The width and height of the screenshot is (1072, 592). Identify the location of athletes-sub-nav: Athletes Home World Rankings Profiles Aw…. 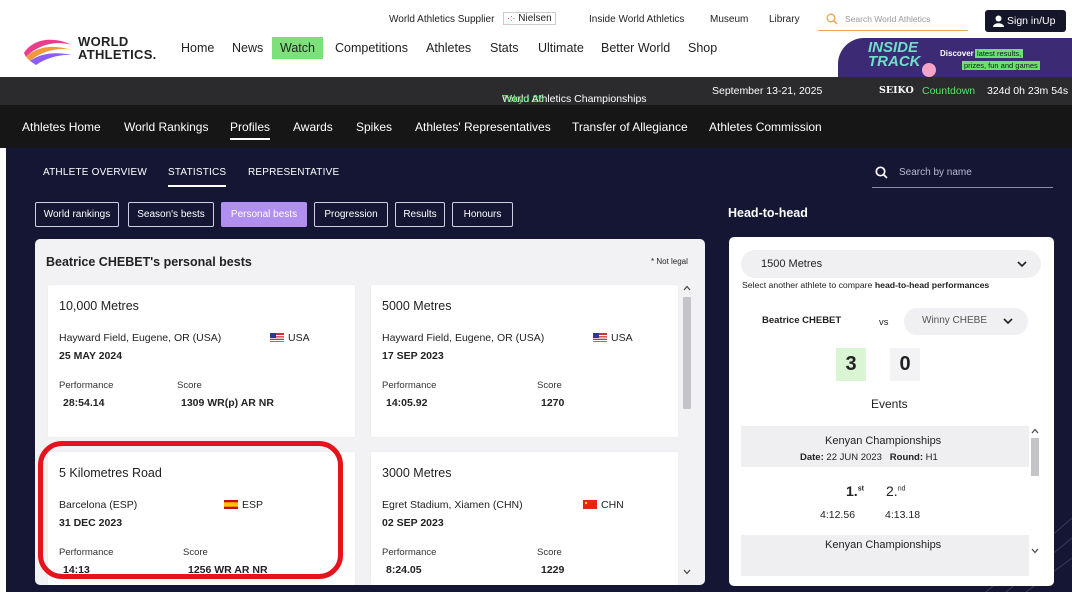
(536, 126).